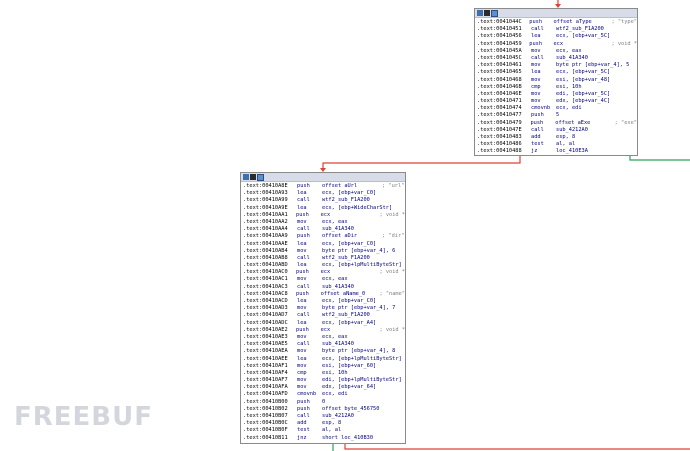 The image size is (690, 451). I want to click on instruction-mnemonic: test, so click(537, 144).